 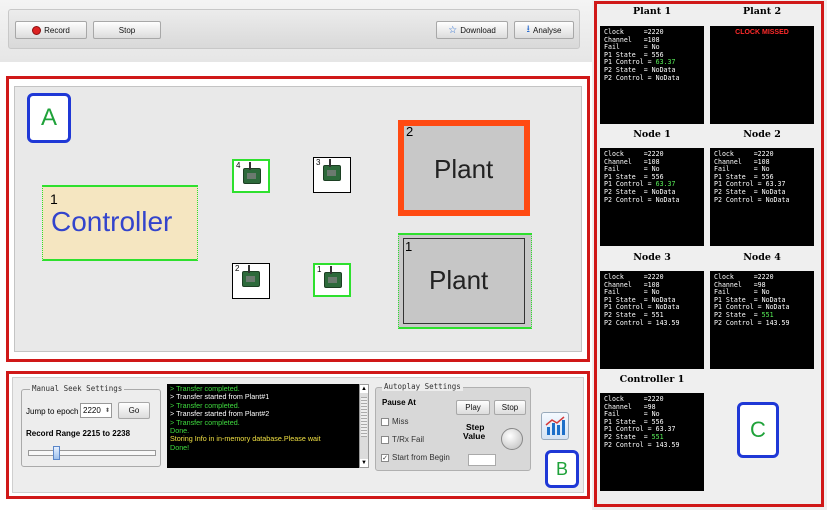 I want to click on analyse-button: ⭳ Analyse, so click(x=544, y=30).